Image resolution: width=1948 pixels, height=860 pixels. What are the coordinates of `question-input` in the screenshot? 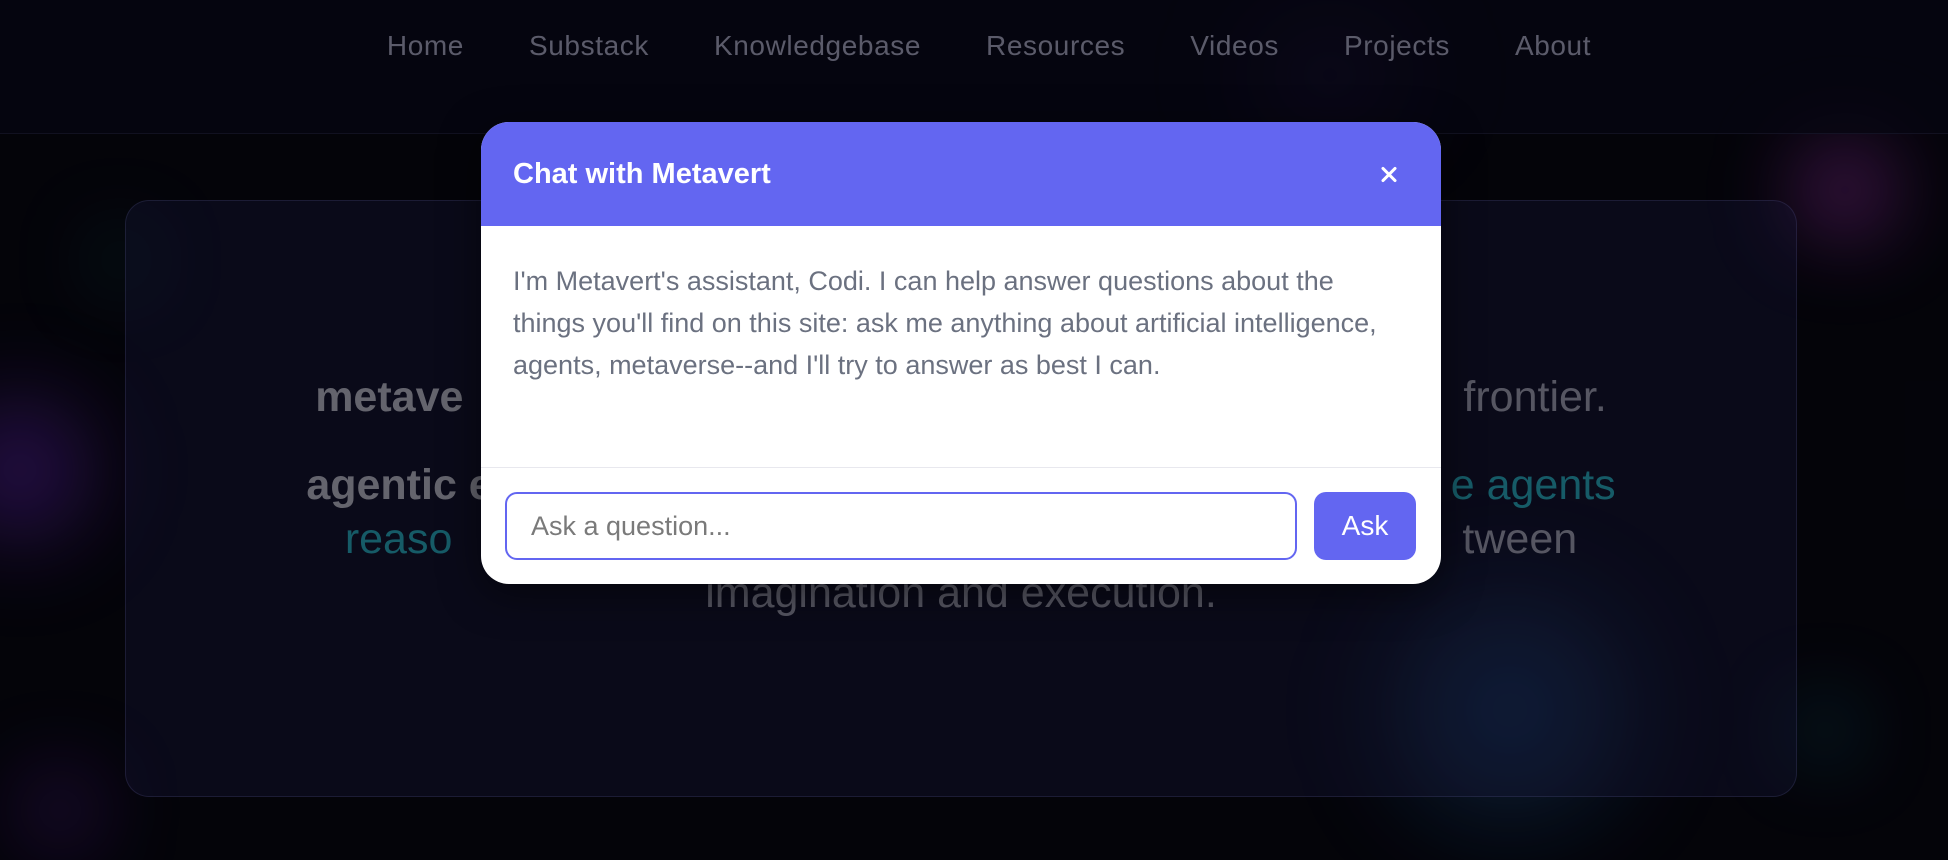 It's located at (901, 526).